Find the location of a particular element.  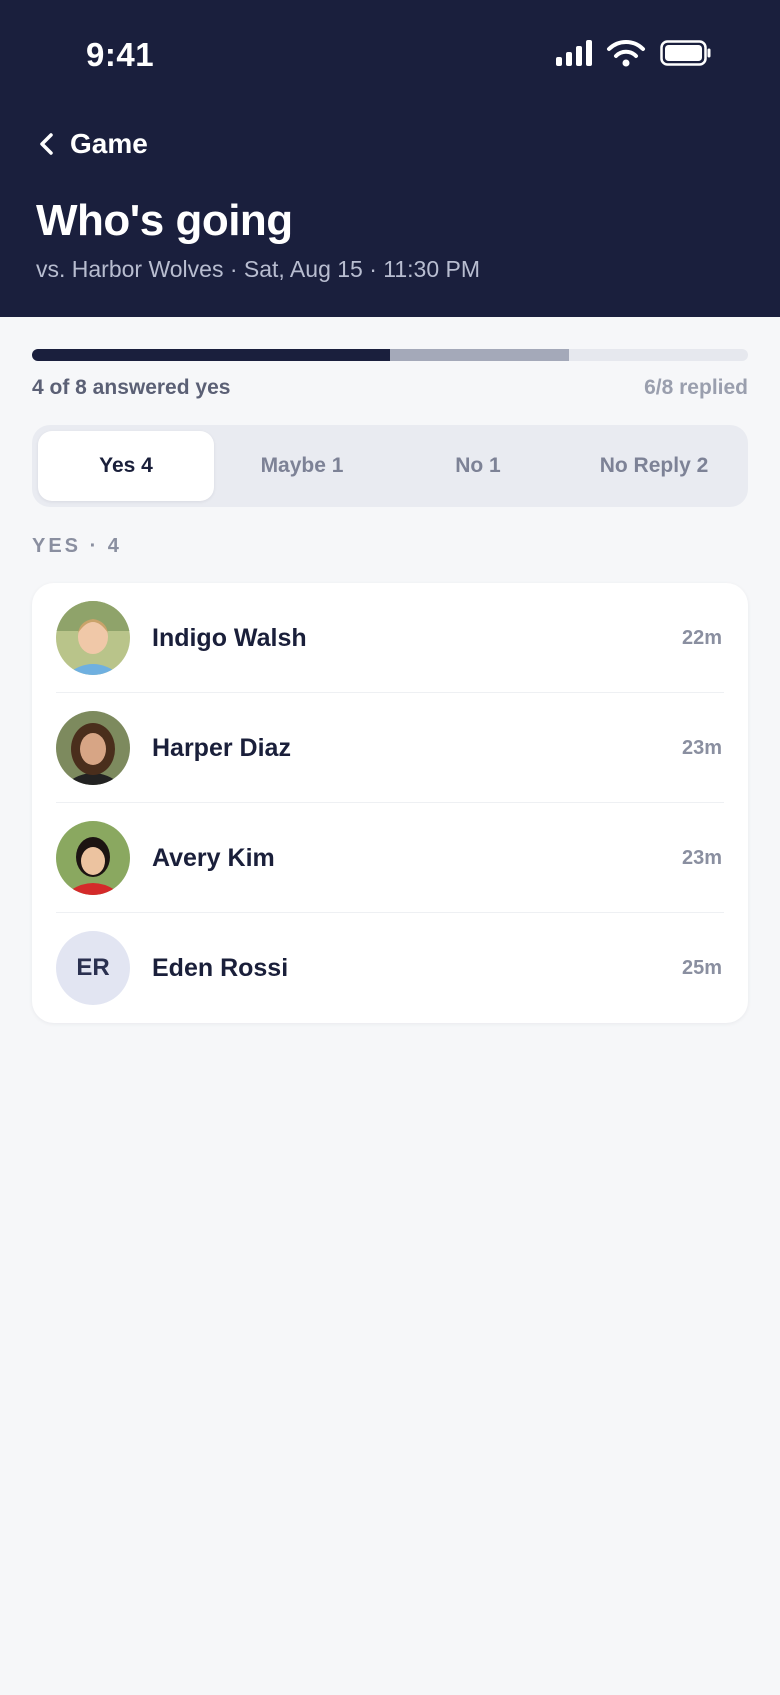

list-item: Avery Kim 23m is located at coordinates (390, 858).